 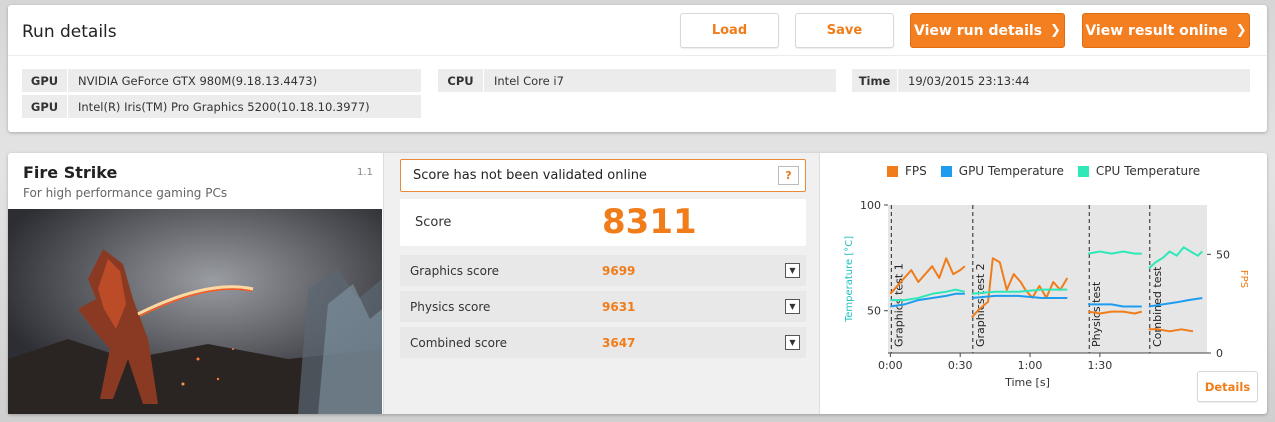 I want to click on legend-gpu-temp: GPU Temperature, so click(x=1002, y=171).